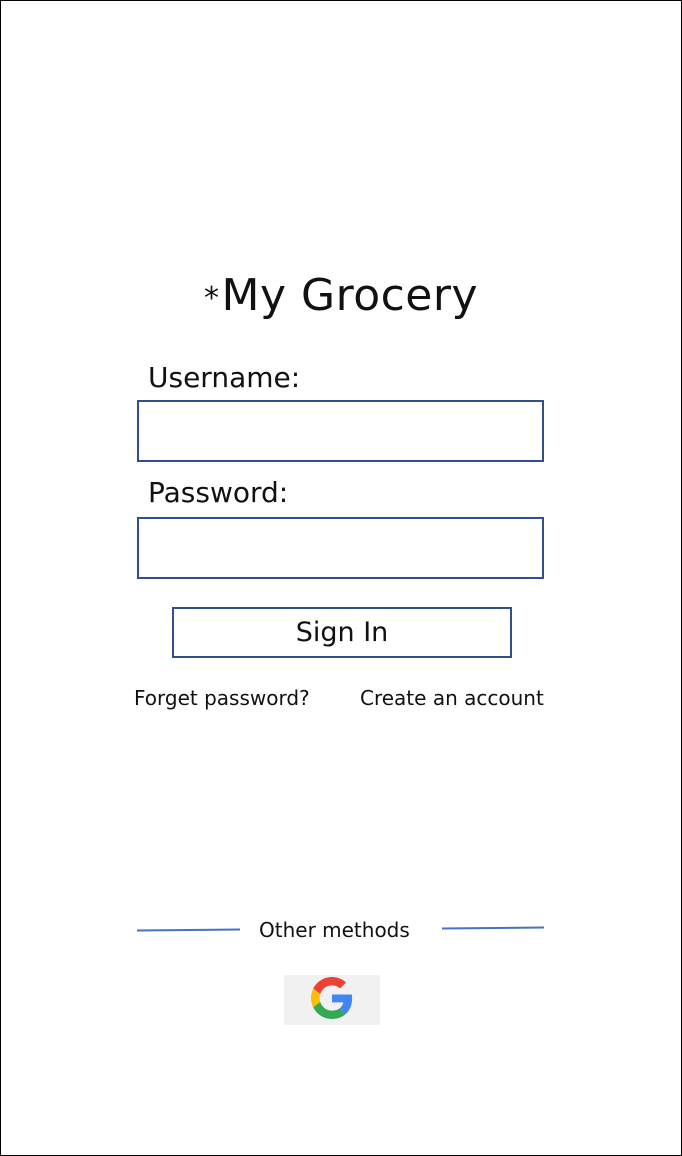 The height and width of the screenshot is (1156, 682). What do you see at coordinates (218, 492) in the screenshot?
I see `password-label: Password:` at bounding box center [218, 492].